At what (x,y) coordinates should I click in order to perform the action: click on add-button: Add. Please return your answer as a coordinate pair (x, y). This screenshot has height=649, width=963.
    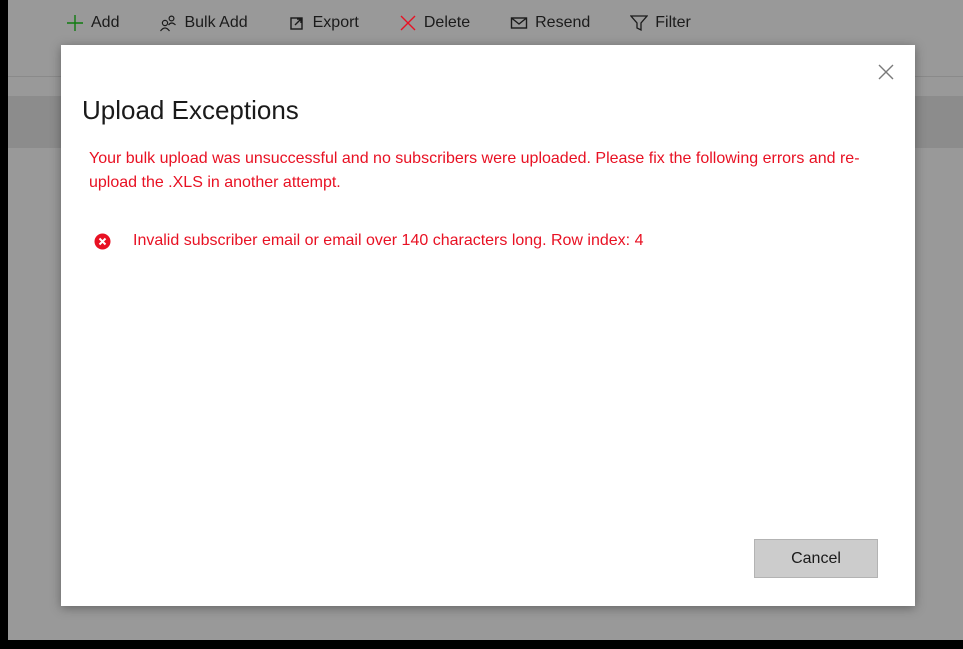
    Looking at the image, I should click on (92, 23).